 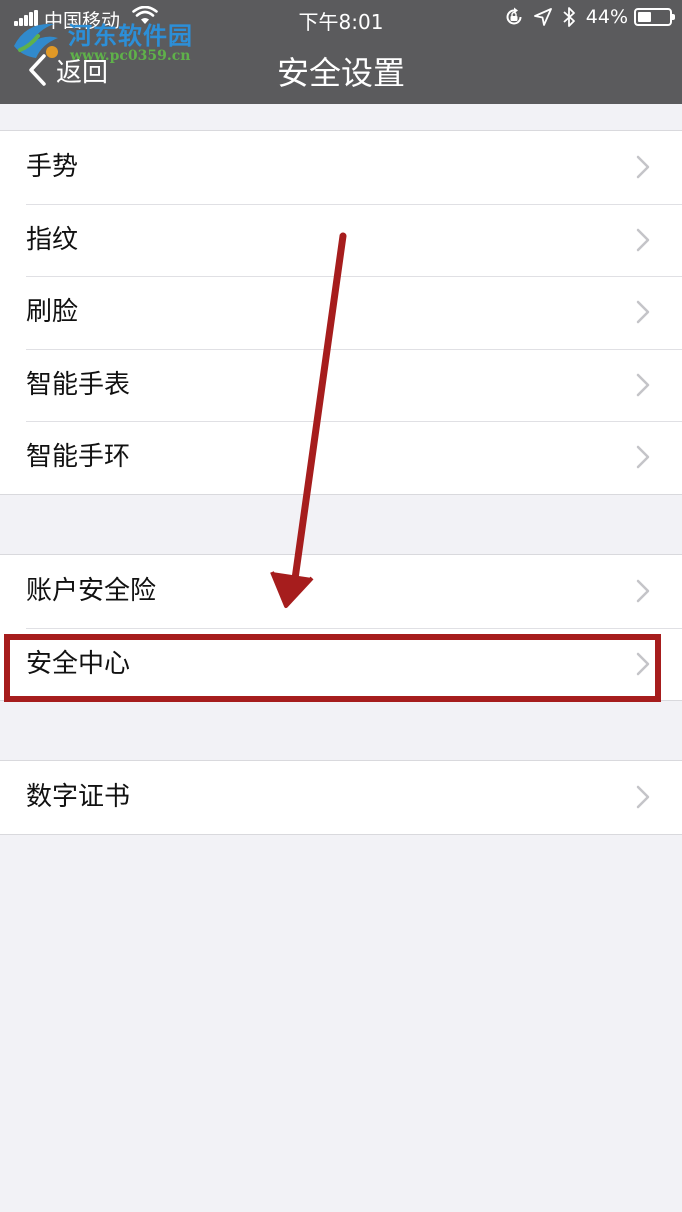 I want to click on list-item-gesture: 手势, so click(x=341, y=167).